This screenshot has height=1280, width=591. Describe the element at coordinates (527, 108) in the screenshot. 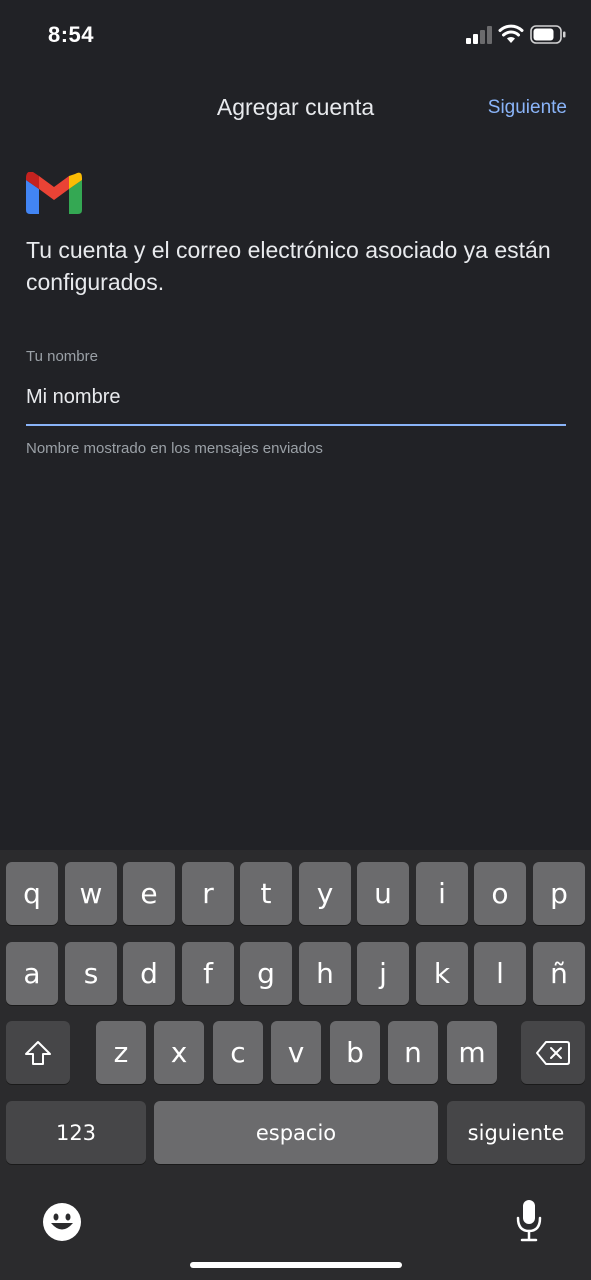

I see `next-button: Siguiente` at that location.